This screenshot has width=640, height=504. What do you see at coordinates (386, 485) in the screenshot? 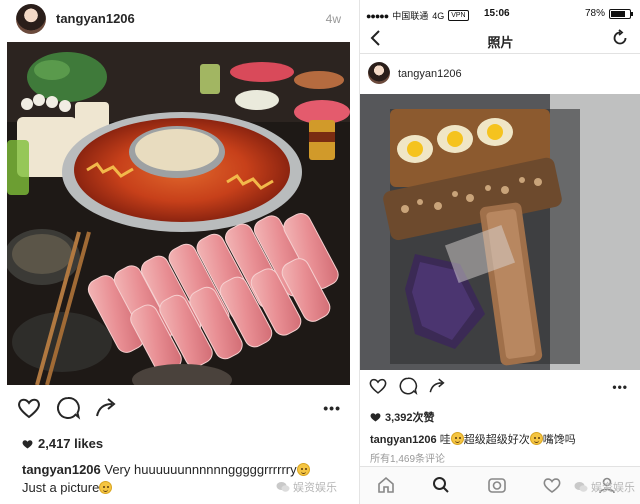
I see `home-icon` at bounding box center [386, 485].